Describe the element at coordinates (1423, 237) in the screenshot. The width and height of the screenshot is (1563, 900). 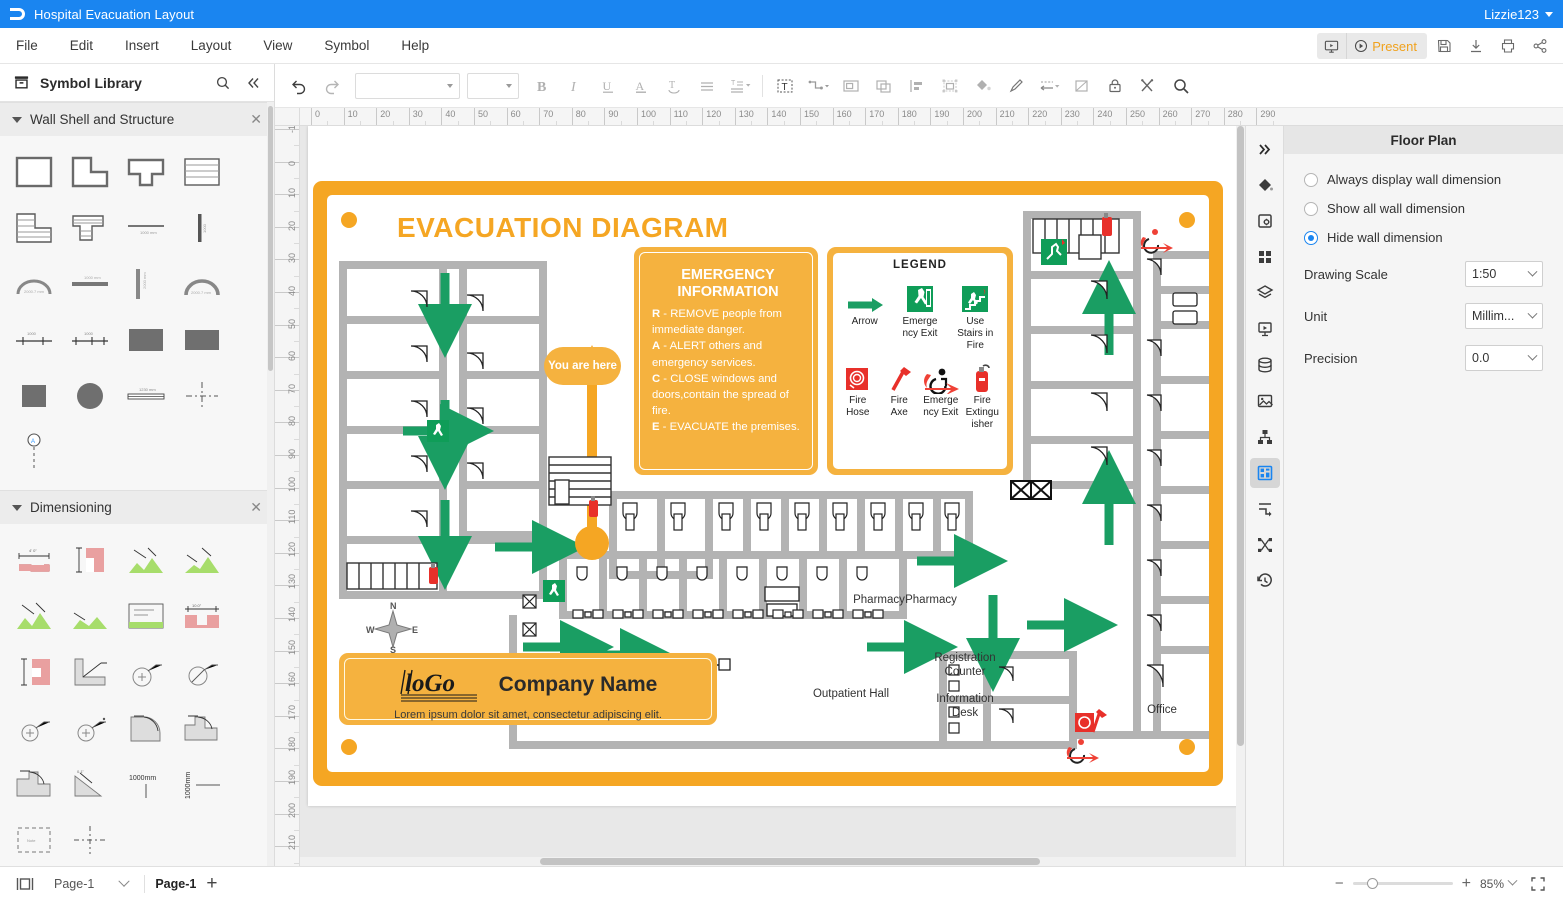
I see `radio-hide-wall-dimension: Hide wall dimension` at that location.